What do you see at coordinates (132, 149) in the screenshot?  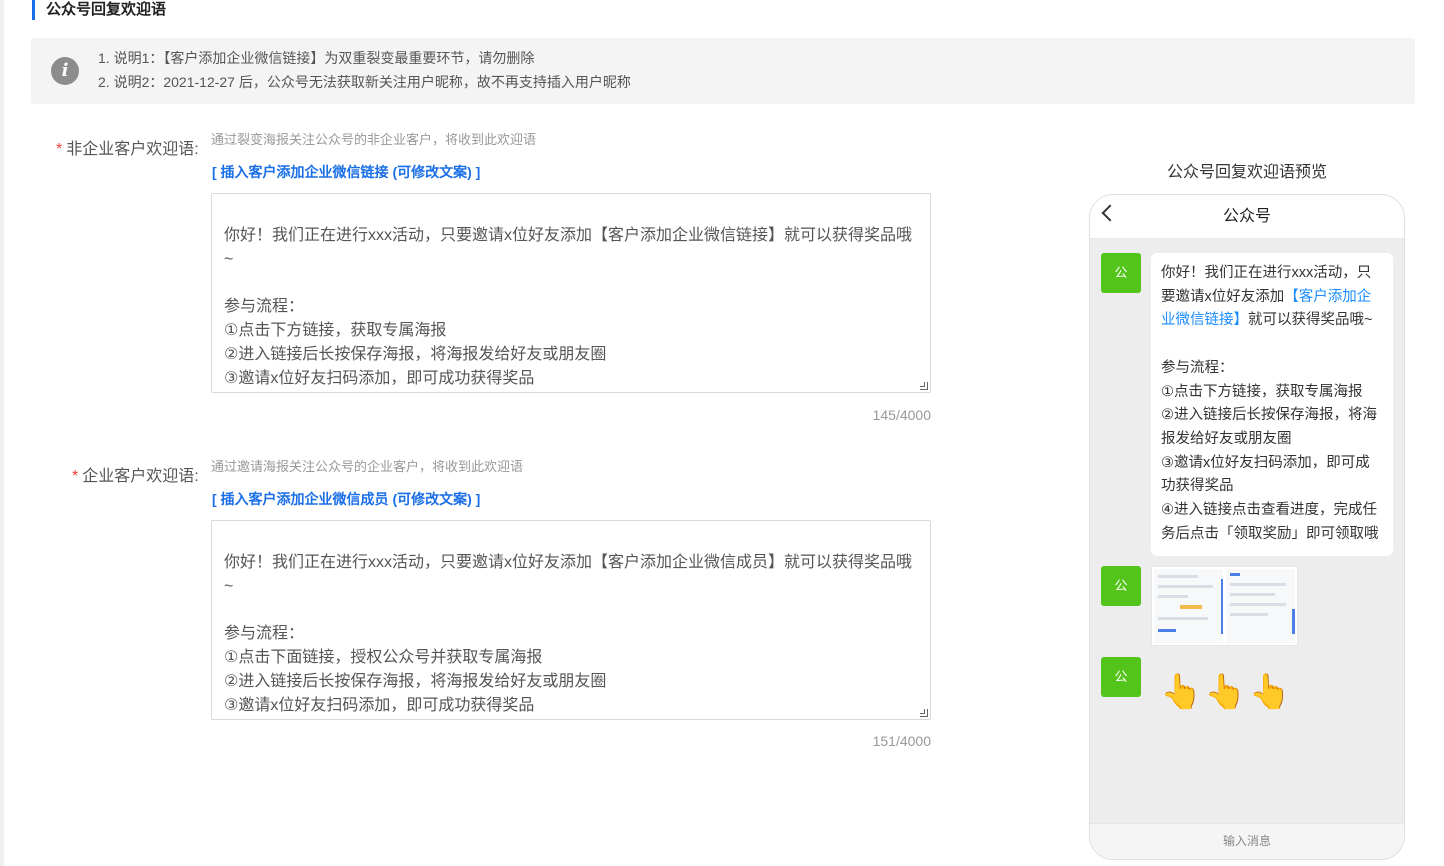 I see `label-text: 非企业客户欢迎语:` at bounding box center [132, 149].